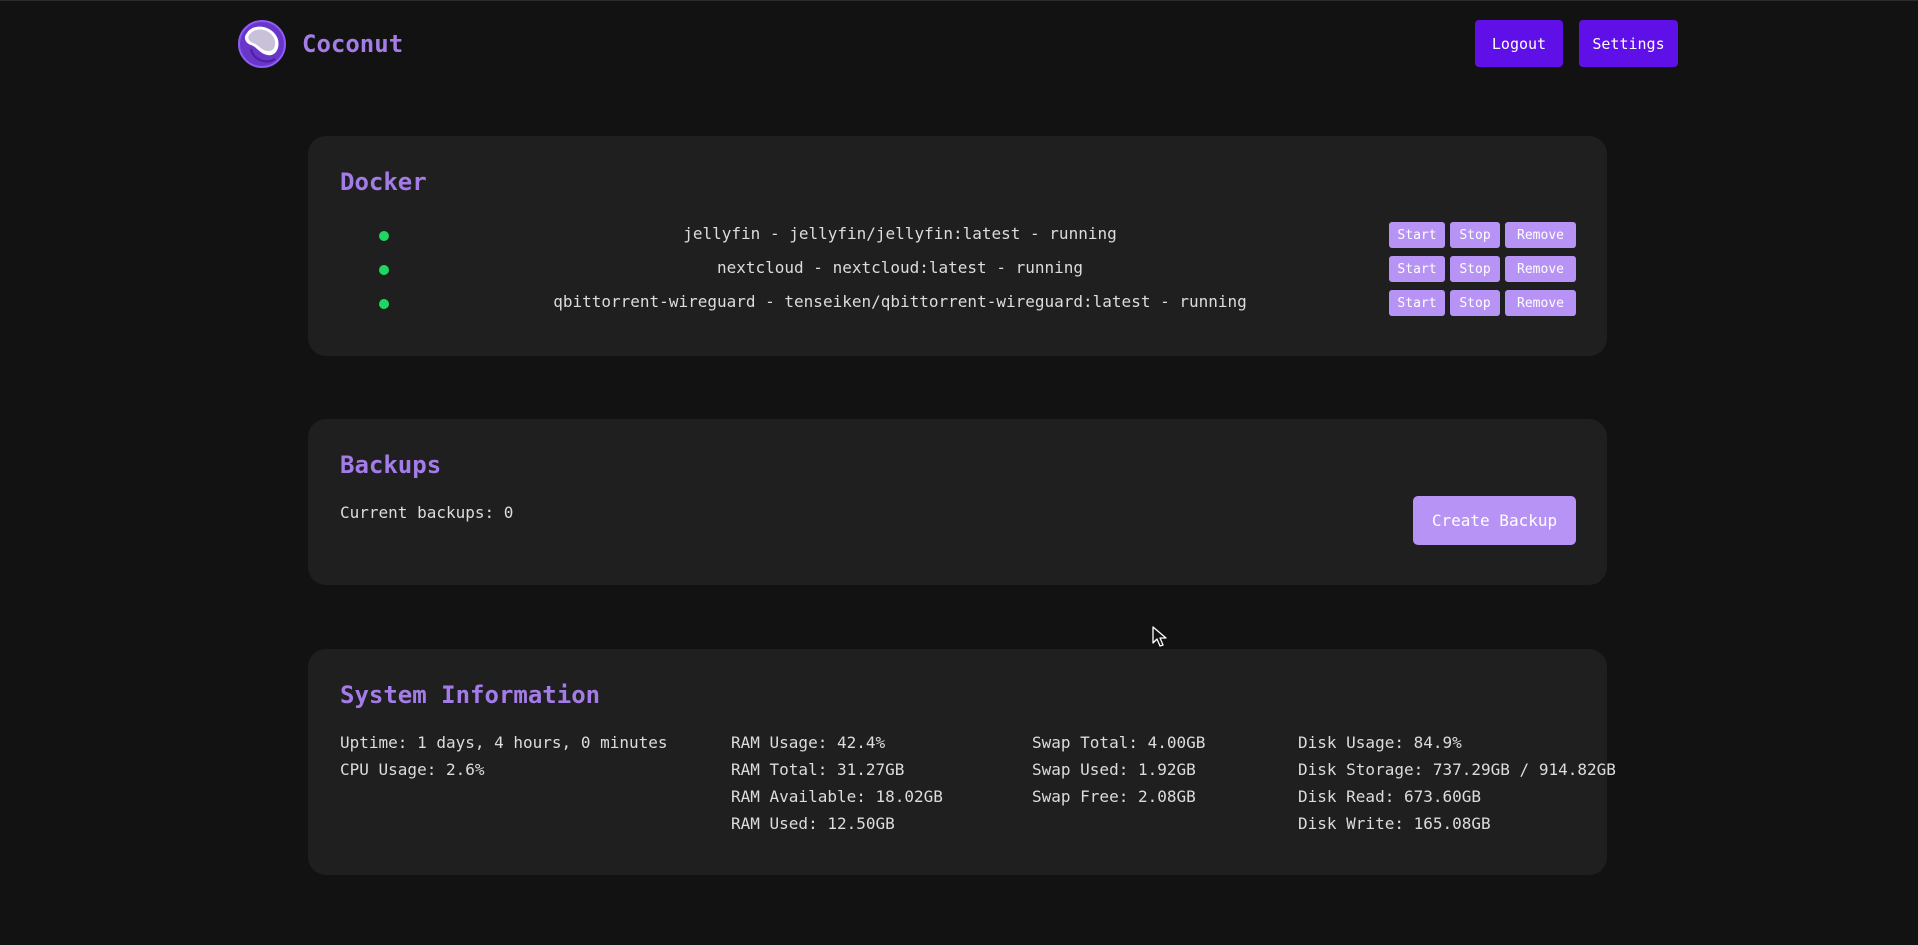 This screenshot has height=945, width=1918. What do you see at coordinates (391, 465) in the screenshot?
I see `backups-title: Backups` at bounding box center [391, 465].